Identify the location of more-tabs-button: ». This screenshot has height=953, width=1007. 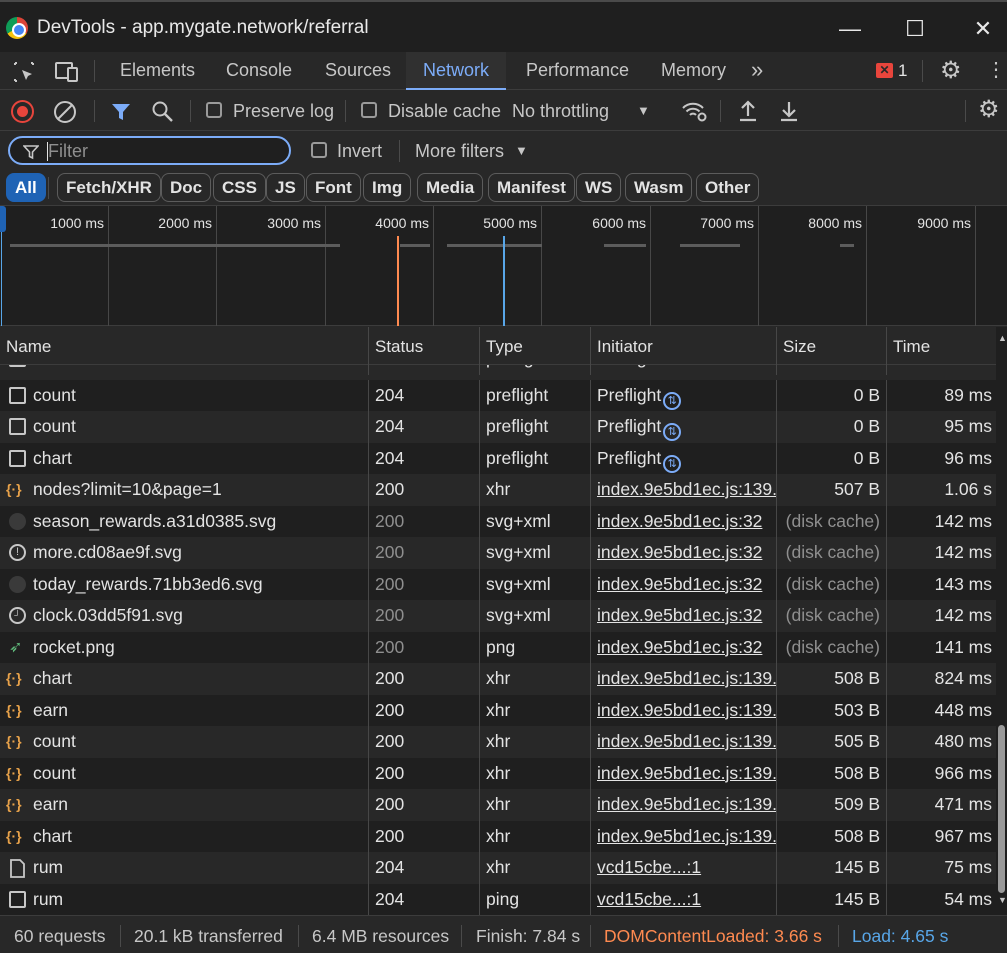
(757, 71).